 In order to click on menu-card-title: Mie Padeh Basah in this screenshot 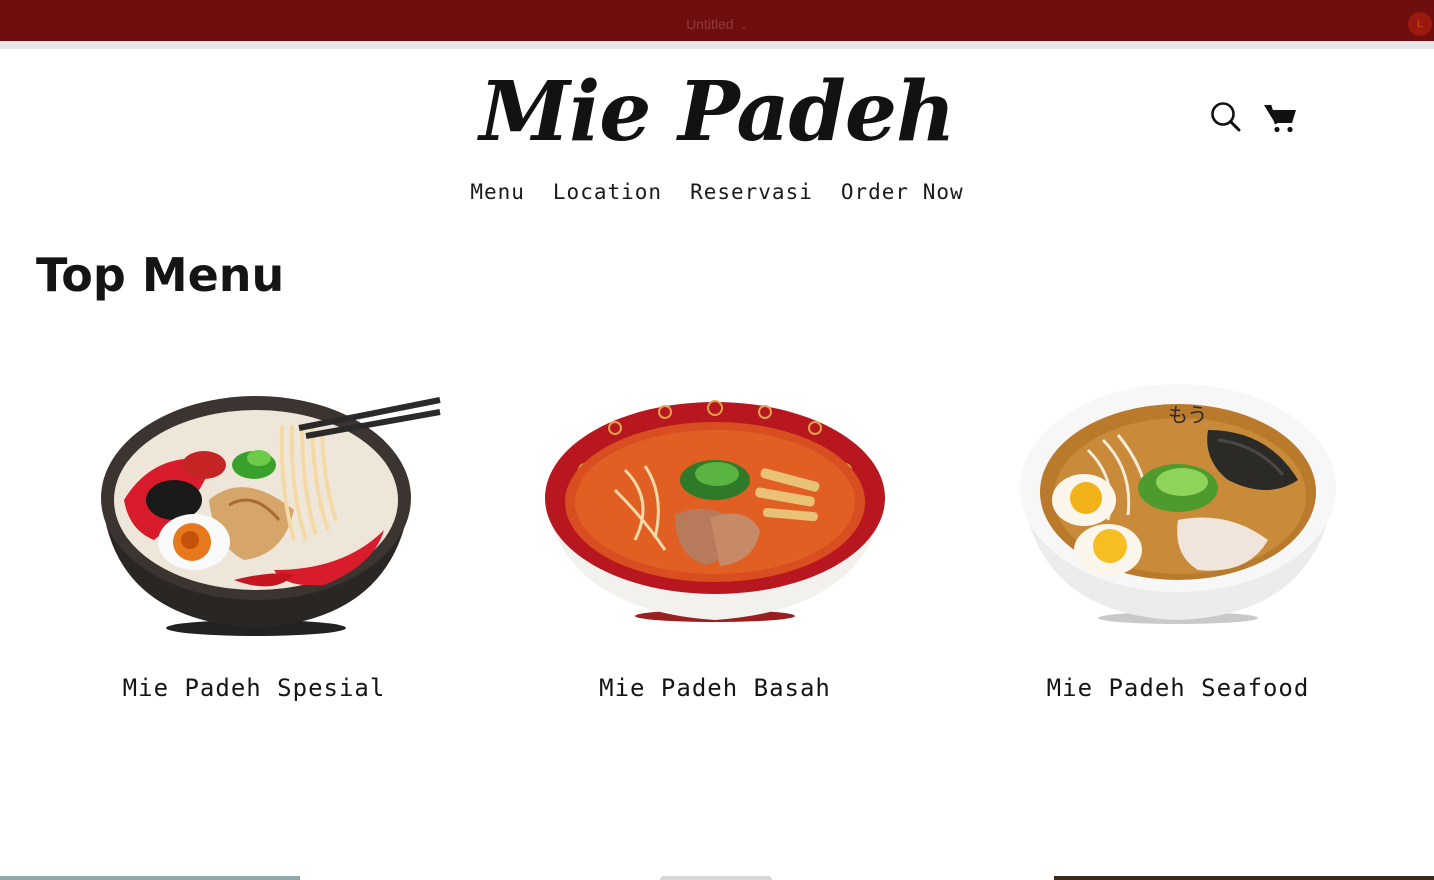, I will do `click(715, 689)`.